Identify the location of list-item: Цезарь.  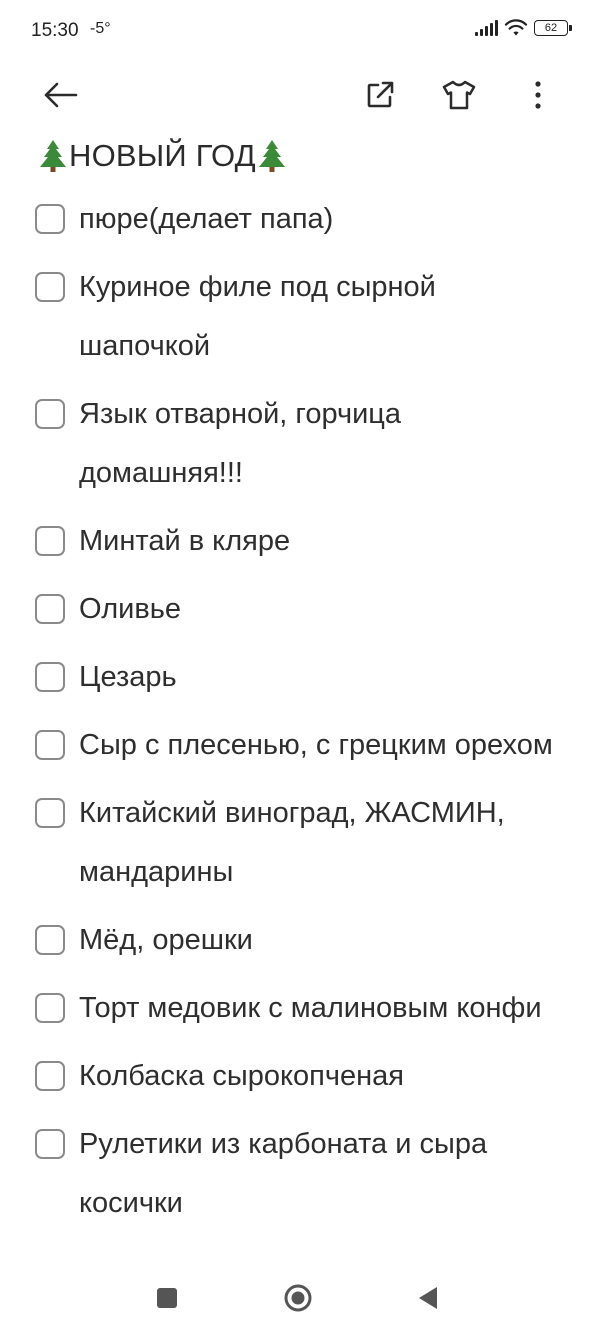
(300, 677).